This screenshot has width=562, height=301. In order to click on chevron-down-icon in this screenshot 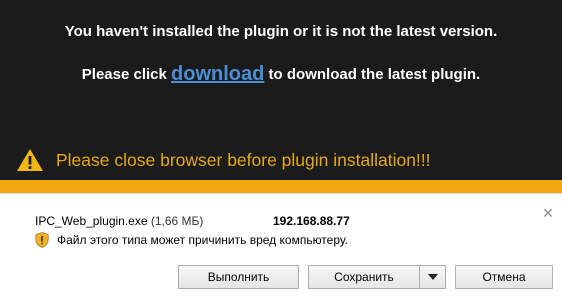, I will do `click(432, 277)`.